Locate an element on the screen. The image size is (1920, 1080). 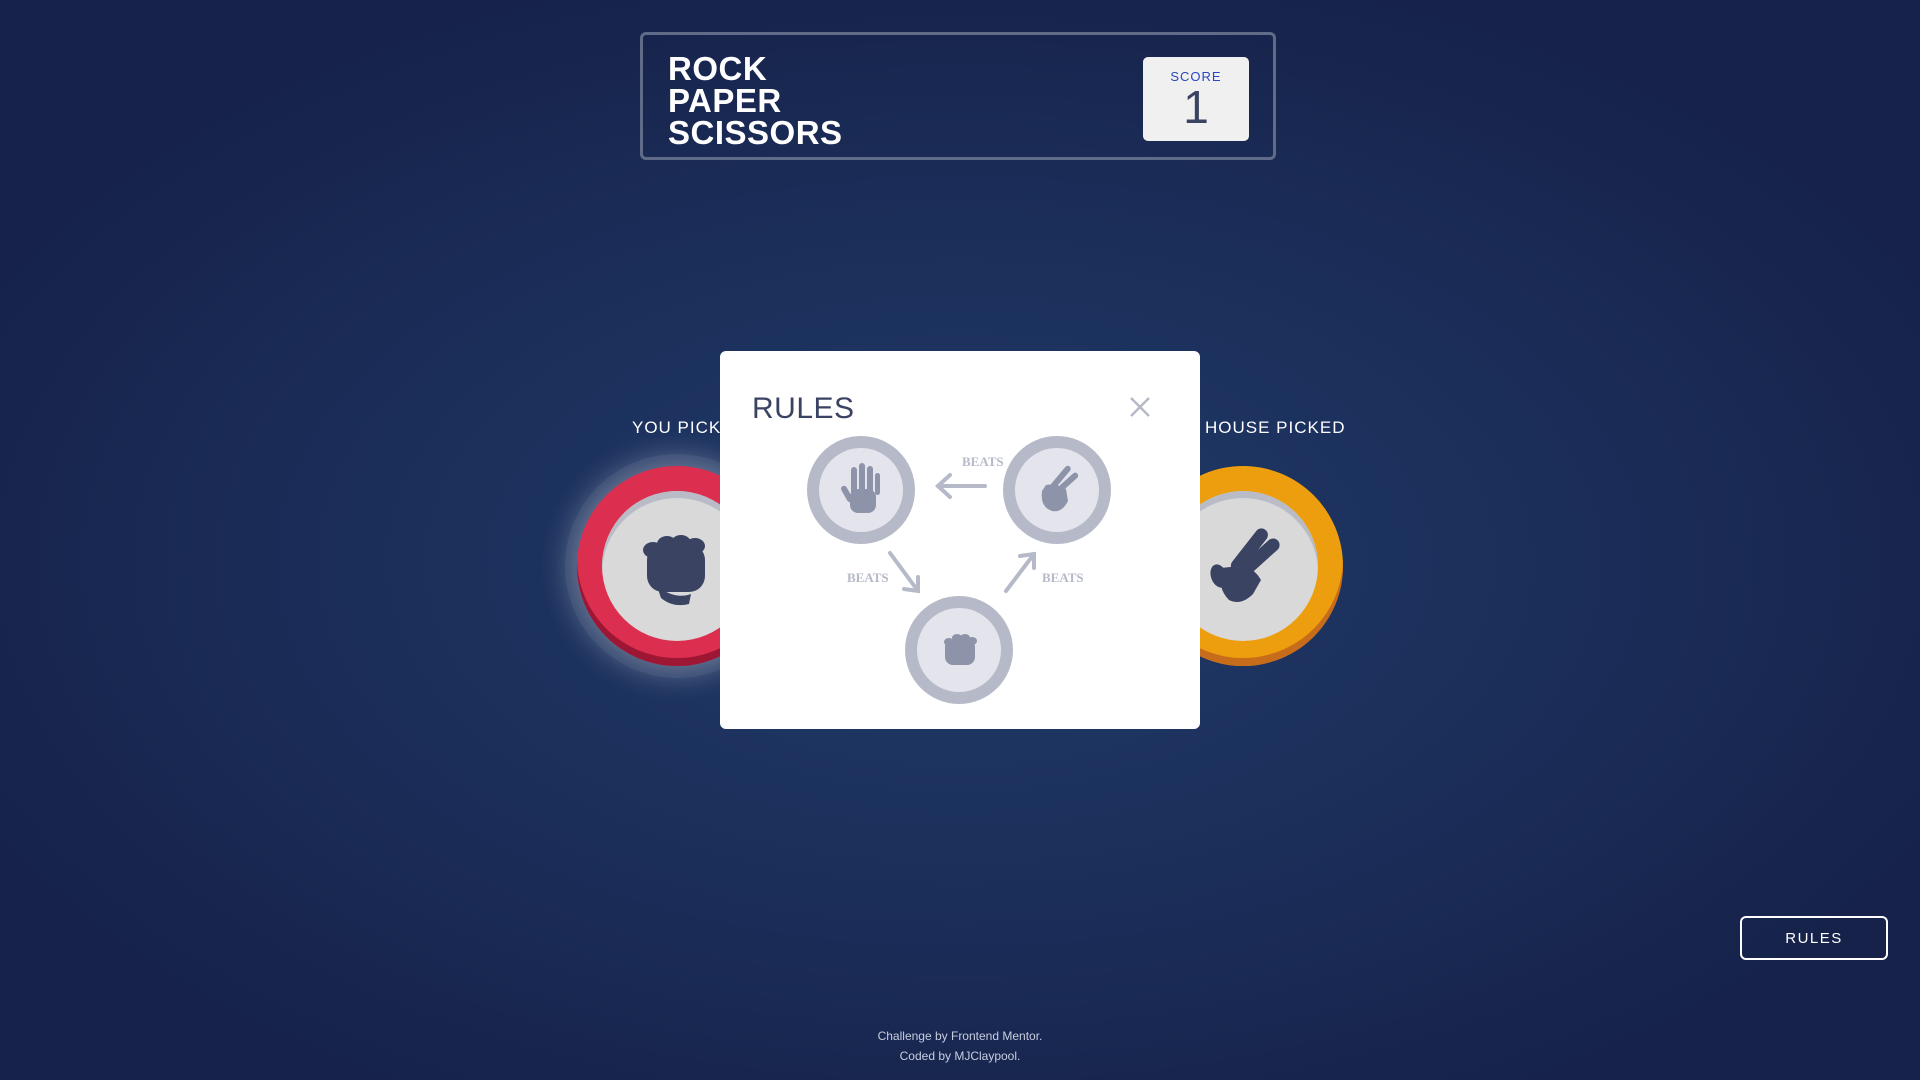
logo-line-rock: ROCK is located at coordinates (718, 68).